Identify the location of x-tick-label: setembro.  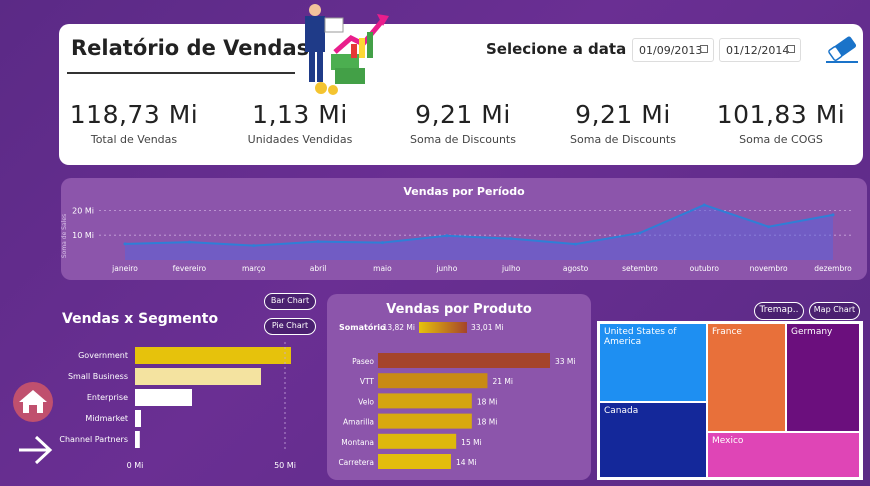
(640, 268).